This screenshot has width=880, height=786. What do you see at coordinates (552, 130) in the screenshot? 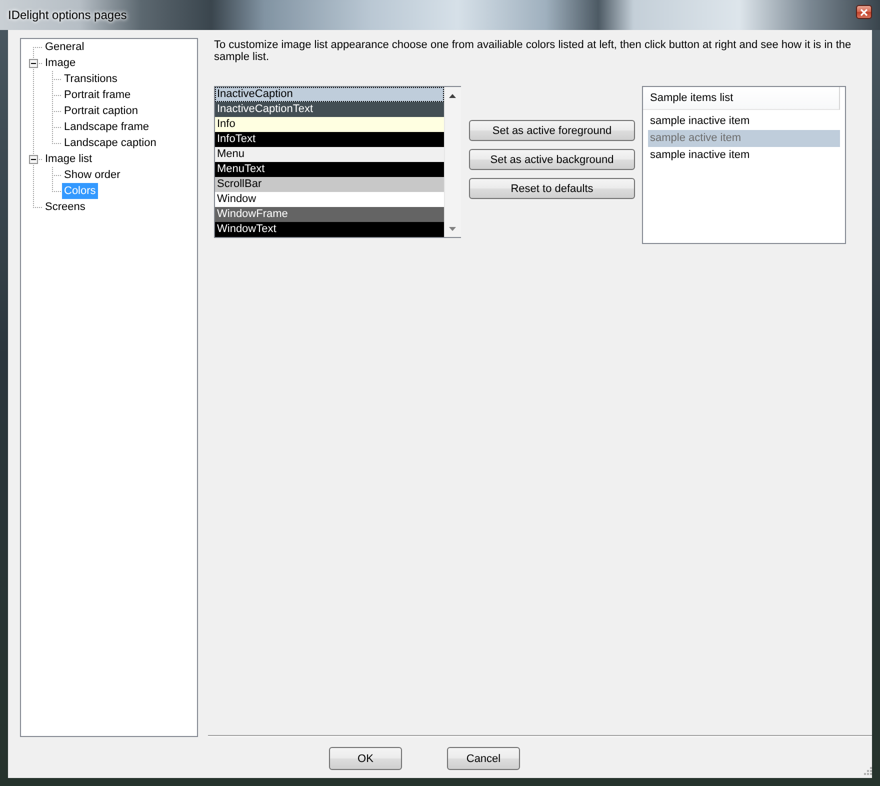
I see `set-foreground-button: Set as active foreground` at bounding box center [552, 130].